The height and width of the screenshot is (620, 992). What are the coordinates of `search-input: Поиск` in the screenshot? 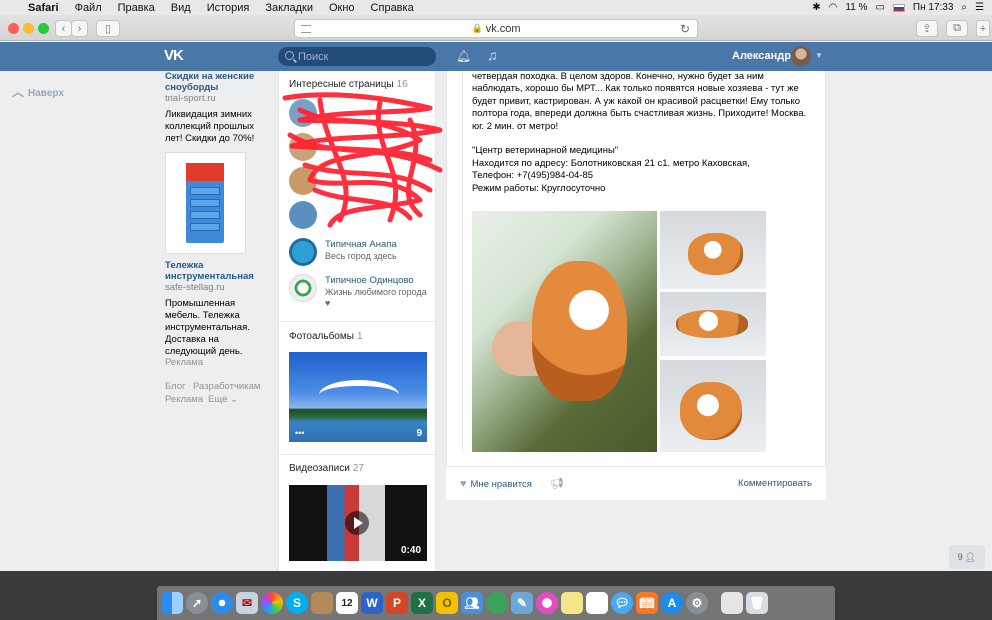 It's located at (357, 56).